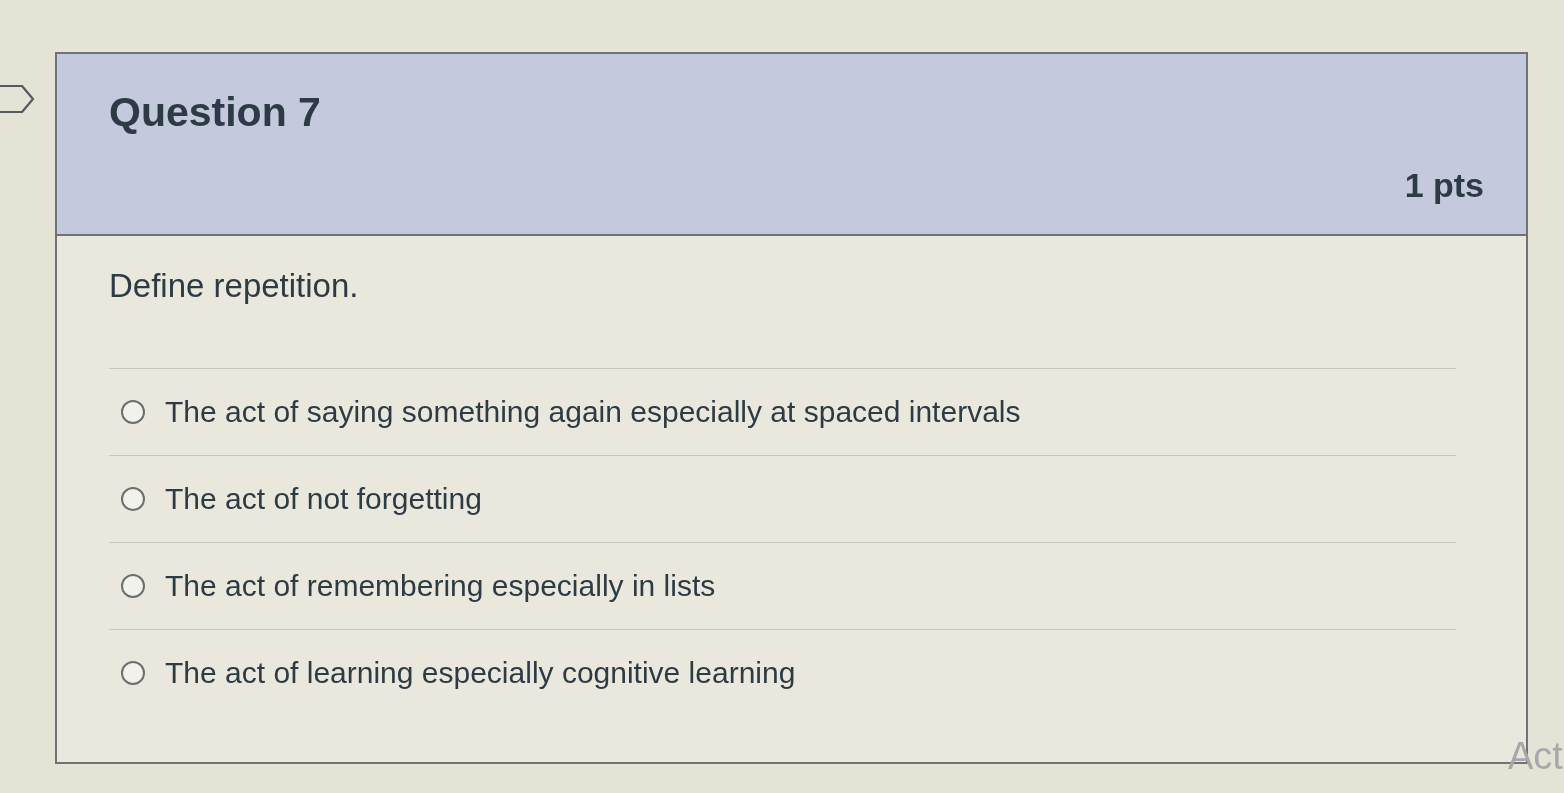 Image resolution: width=1564 pixels, height=793 pixels. Describe the element at coordinates (18, 99) in the screenshot. I see `bookmark-flag-icon` at that location.